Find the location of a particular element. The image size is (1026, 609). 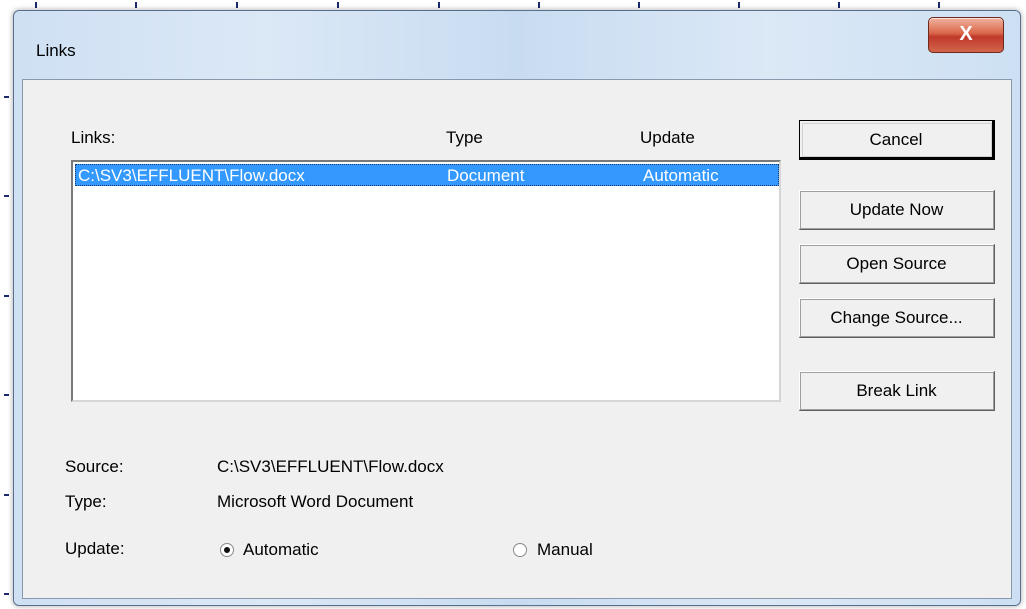

type-column-header: Type is located at coordinates (464, 137).